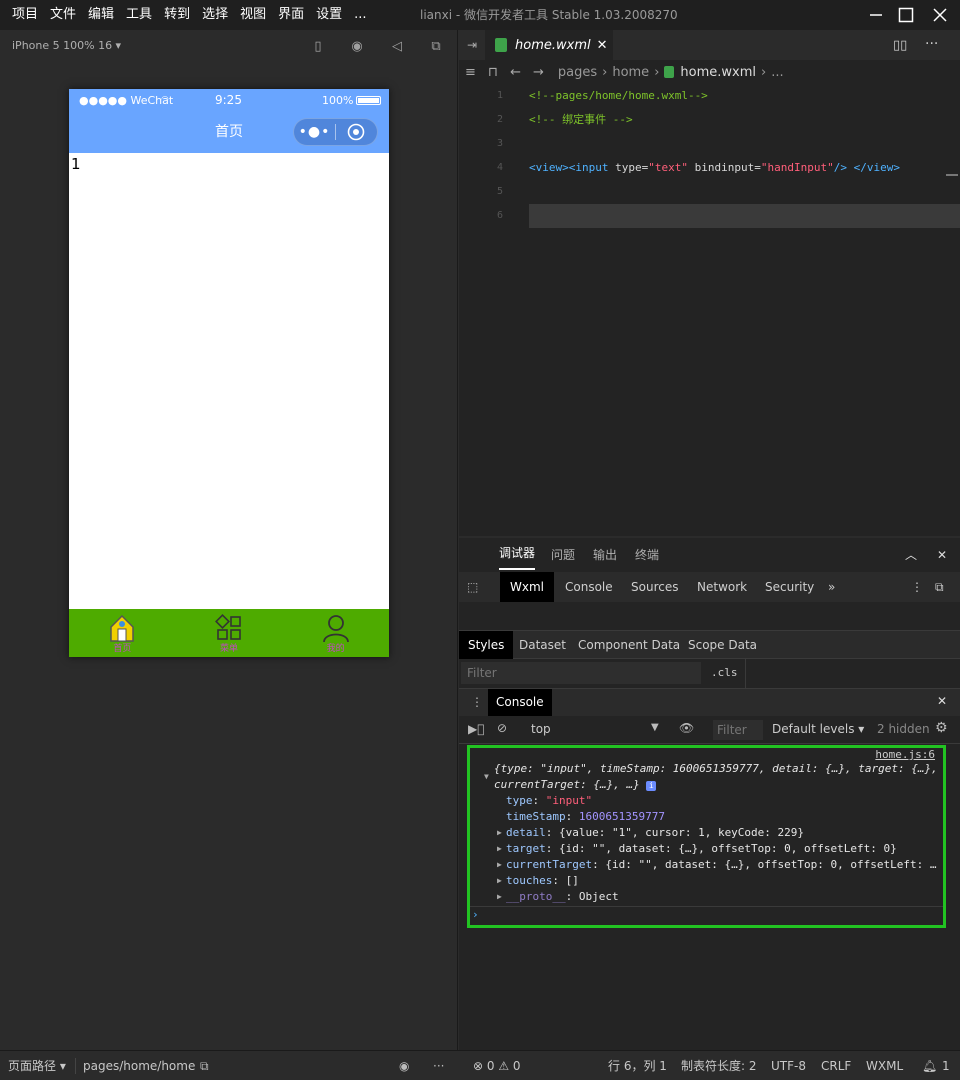 The image size is (960, 1080). What do you see at coordinates (722, 645) in the screenshot?
I see `tab-scope-data: Scope Data` at bounding box center [722, 645].